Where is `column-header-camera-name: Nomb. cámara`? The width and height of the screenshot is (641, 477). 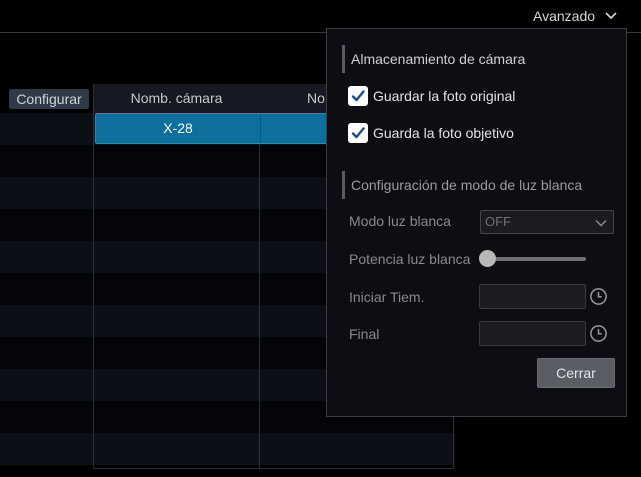
column-header-camera-name: Nomb. cámara is located at coordinates (176, 98).